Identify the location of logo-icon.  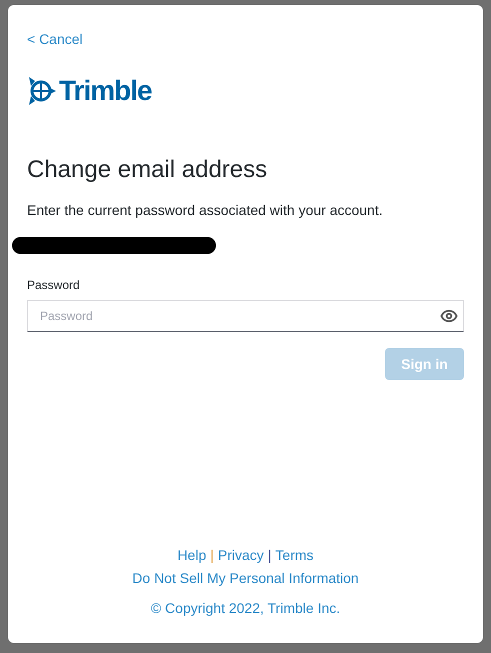
(42, 91).